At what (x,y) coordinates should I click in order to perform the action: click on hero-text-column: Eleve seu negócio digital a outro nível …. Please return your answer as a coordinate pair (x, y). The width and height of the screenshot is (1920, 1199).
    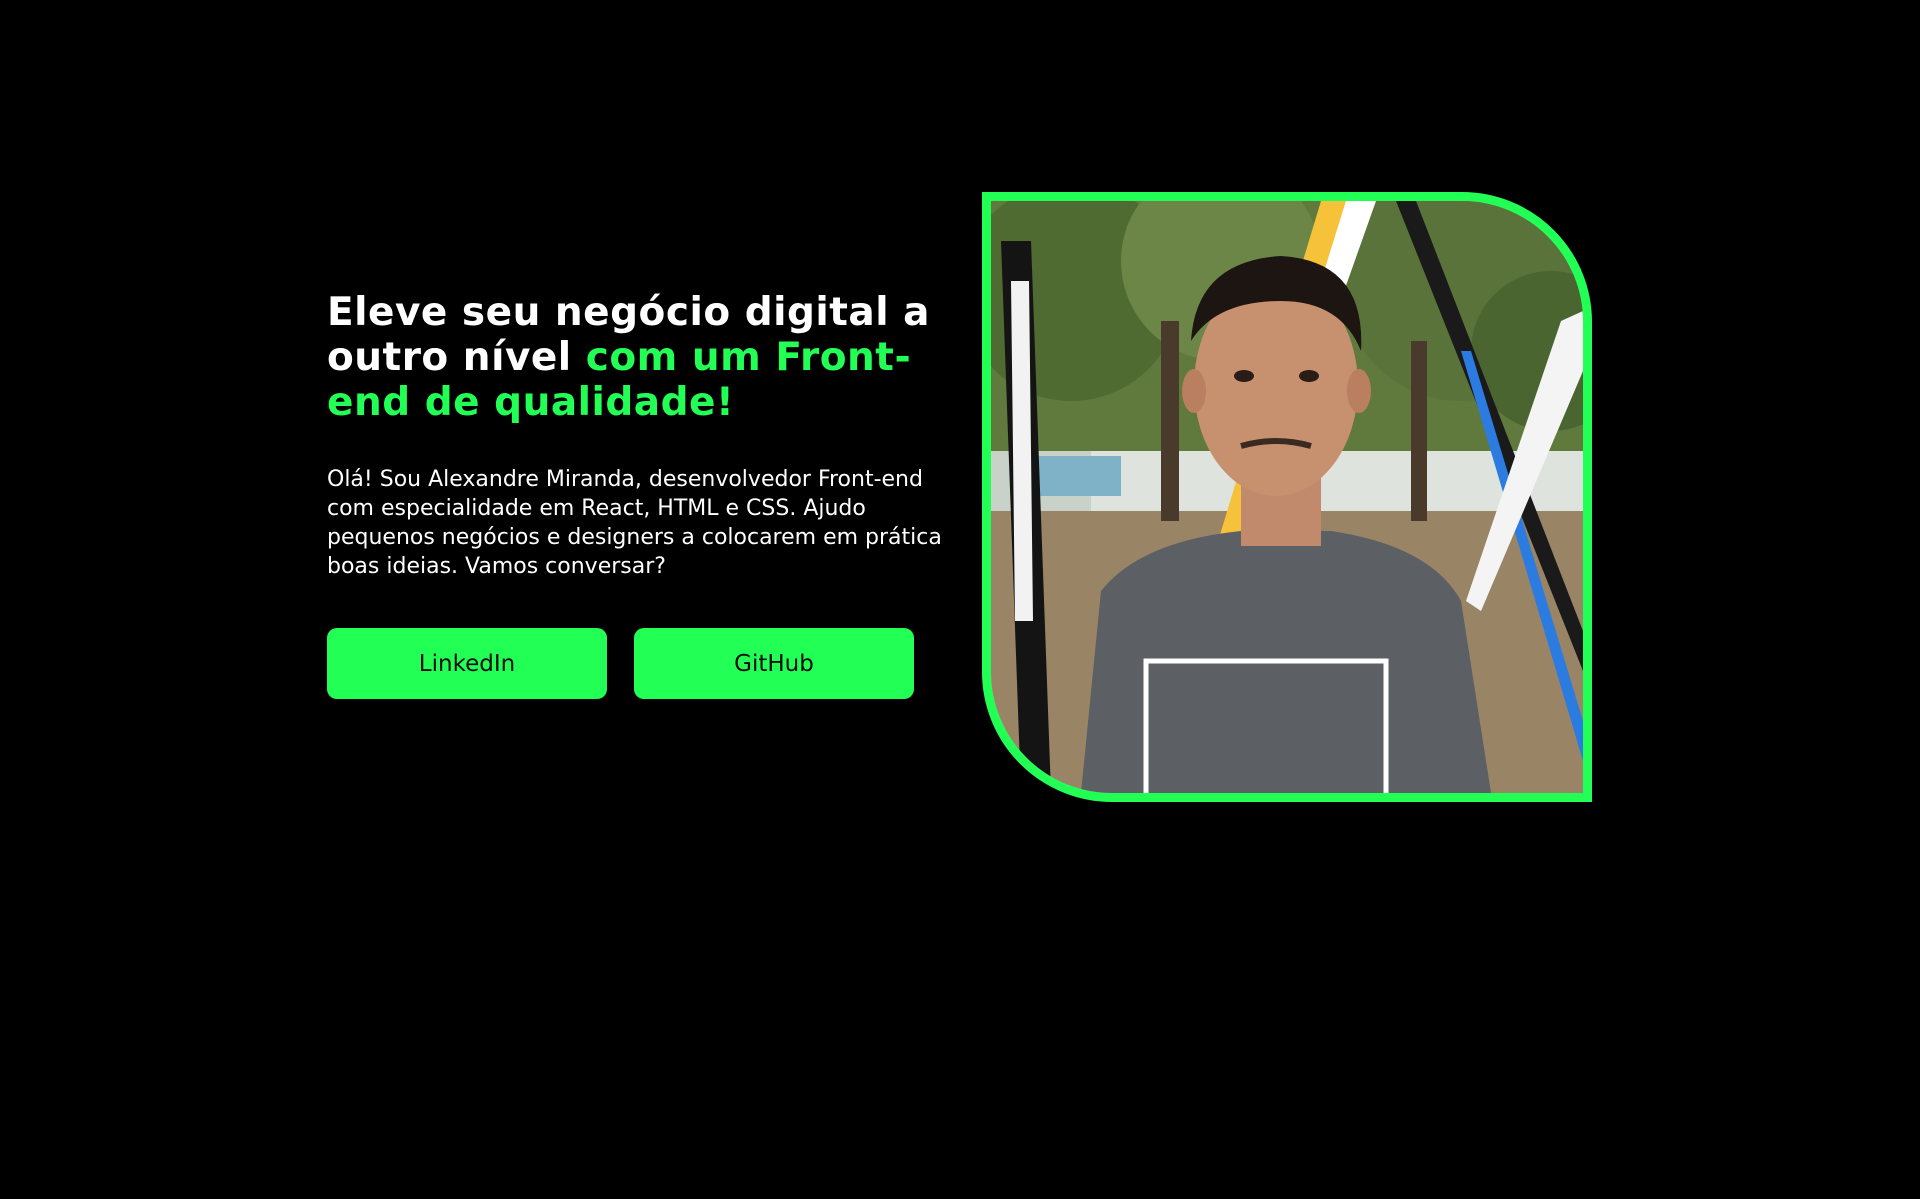
    Looking at the image, I should click on (637, 435).